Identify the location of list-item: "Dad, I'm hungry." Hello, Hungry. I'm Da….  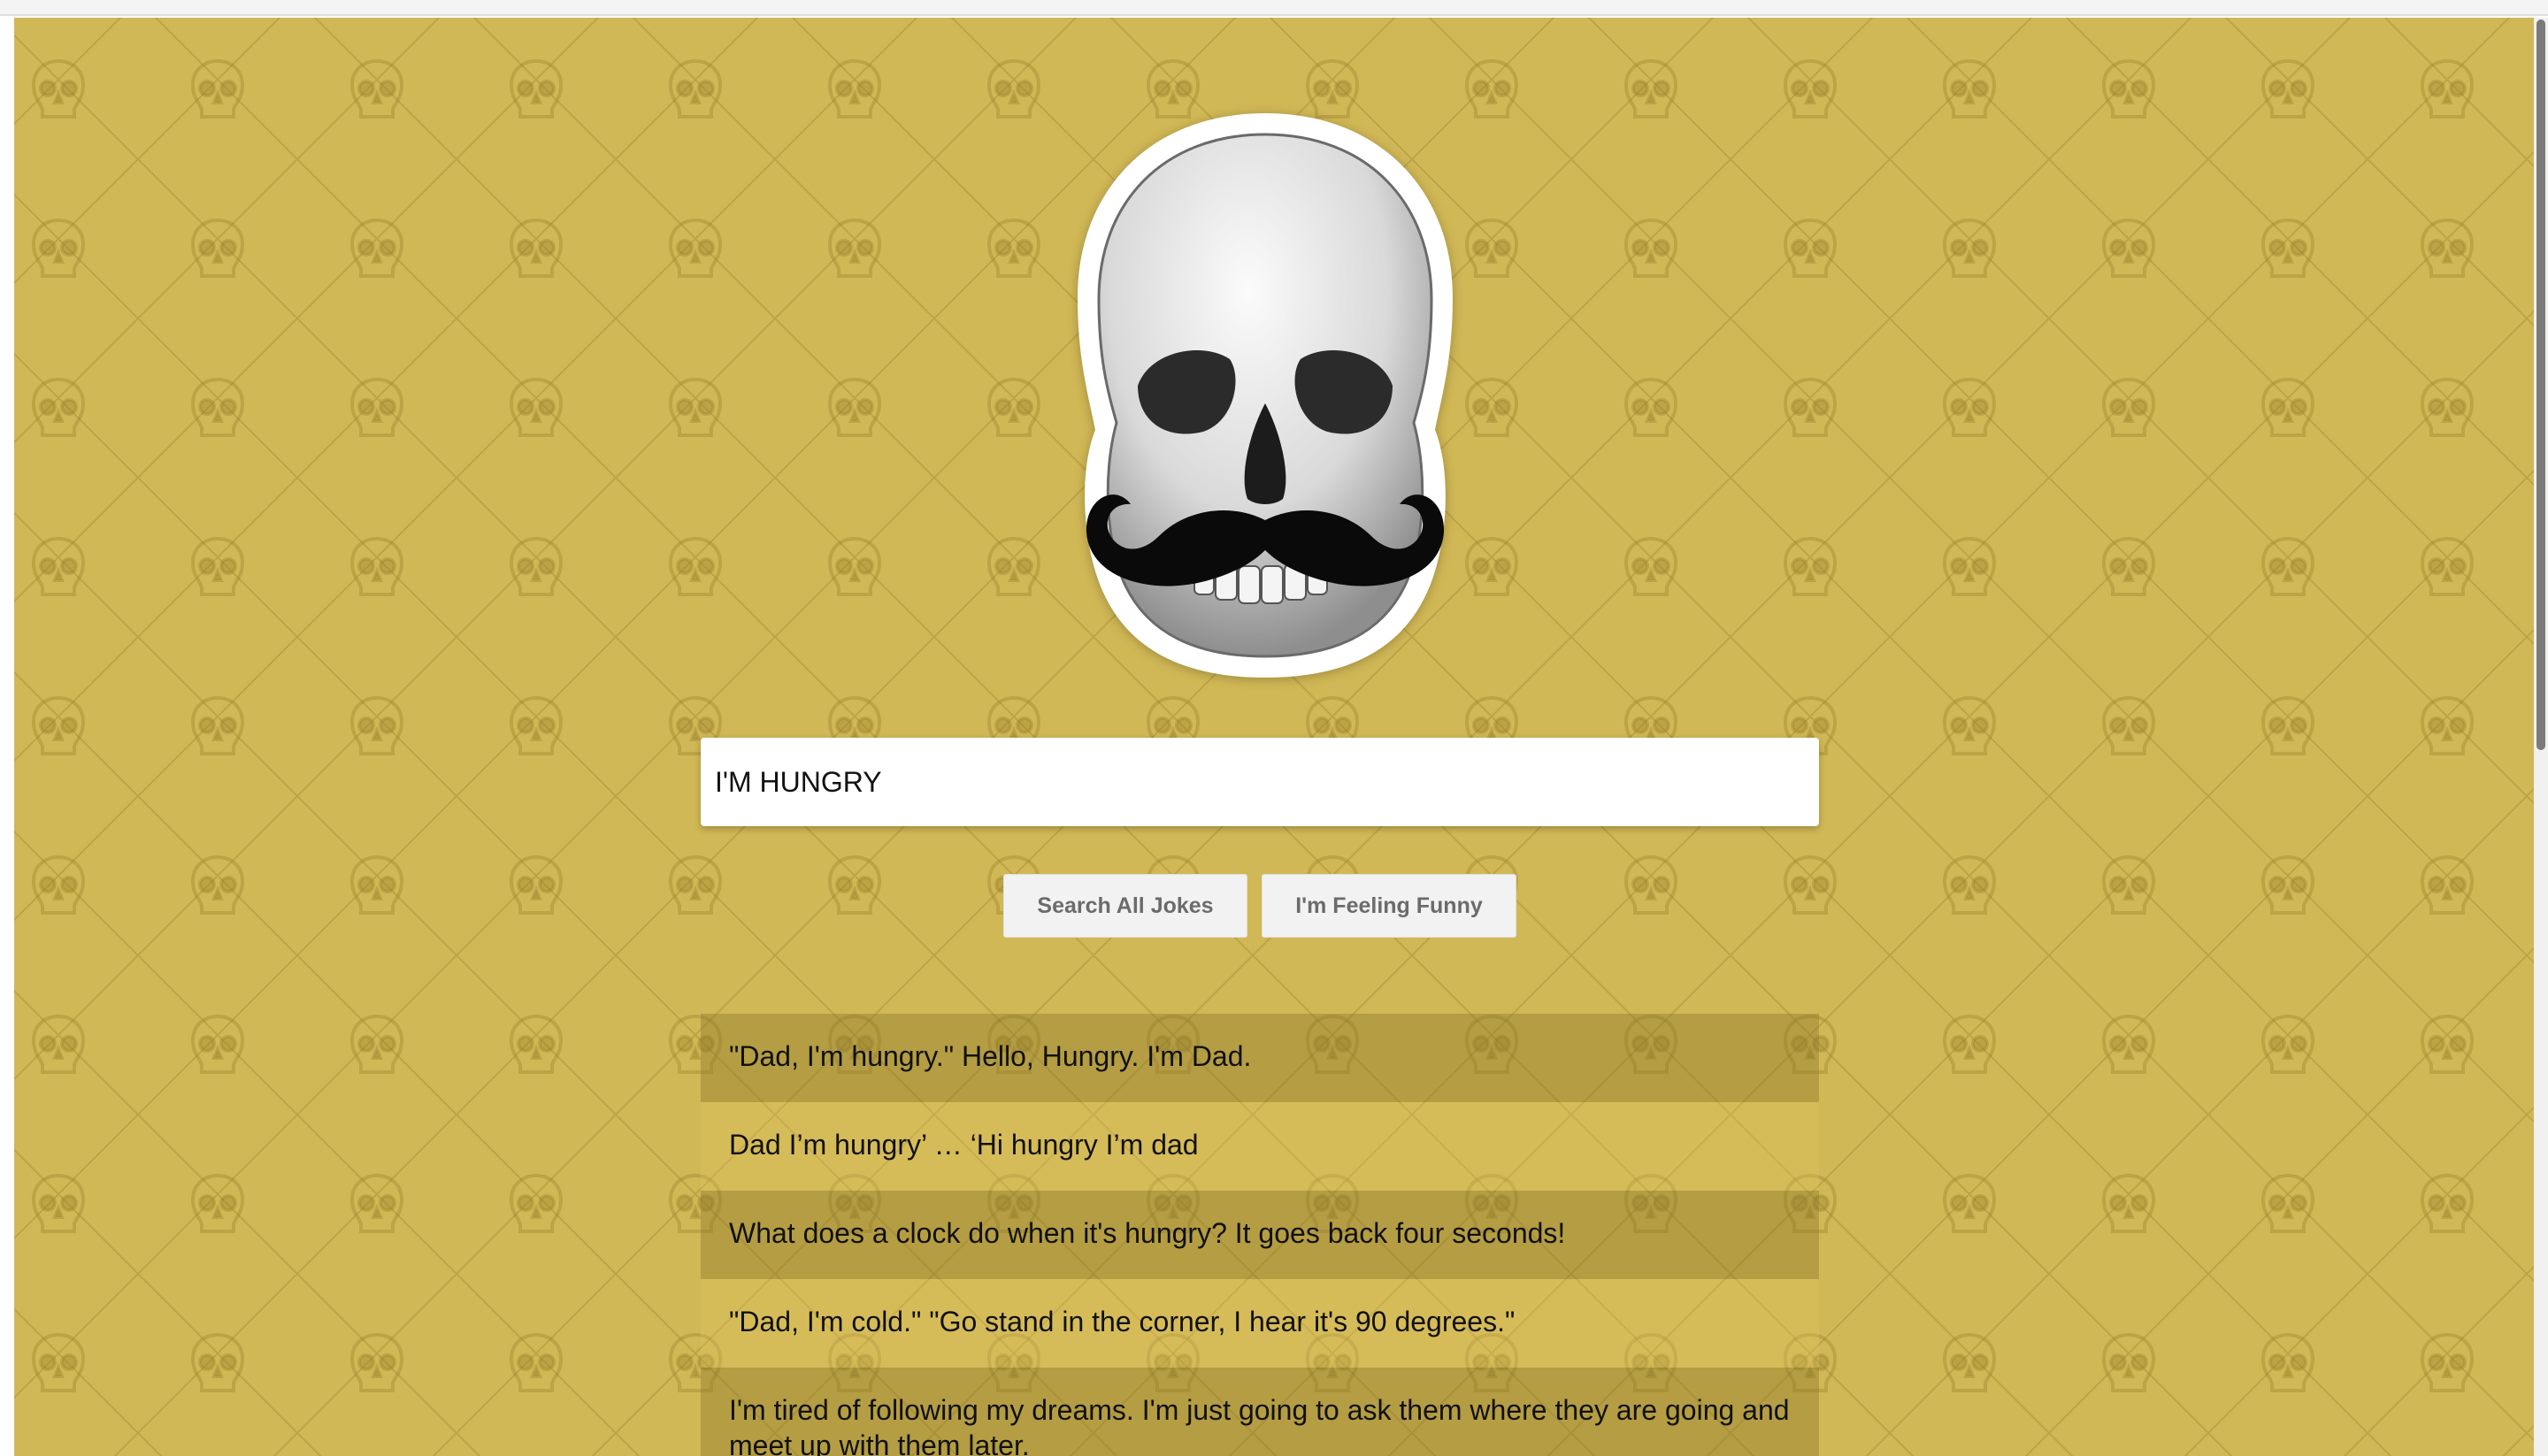
(1260, 1058).